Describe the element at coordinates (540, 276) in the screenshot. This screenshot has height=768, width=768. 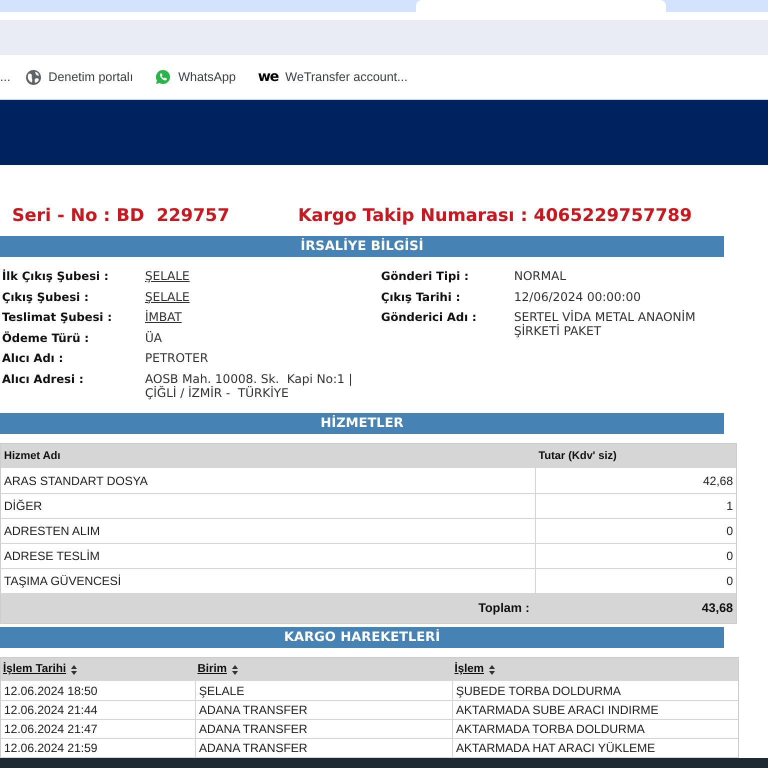
I see `field-value: NORMAL` at that location.